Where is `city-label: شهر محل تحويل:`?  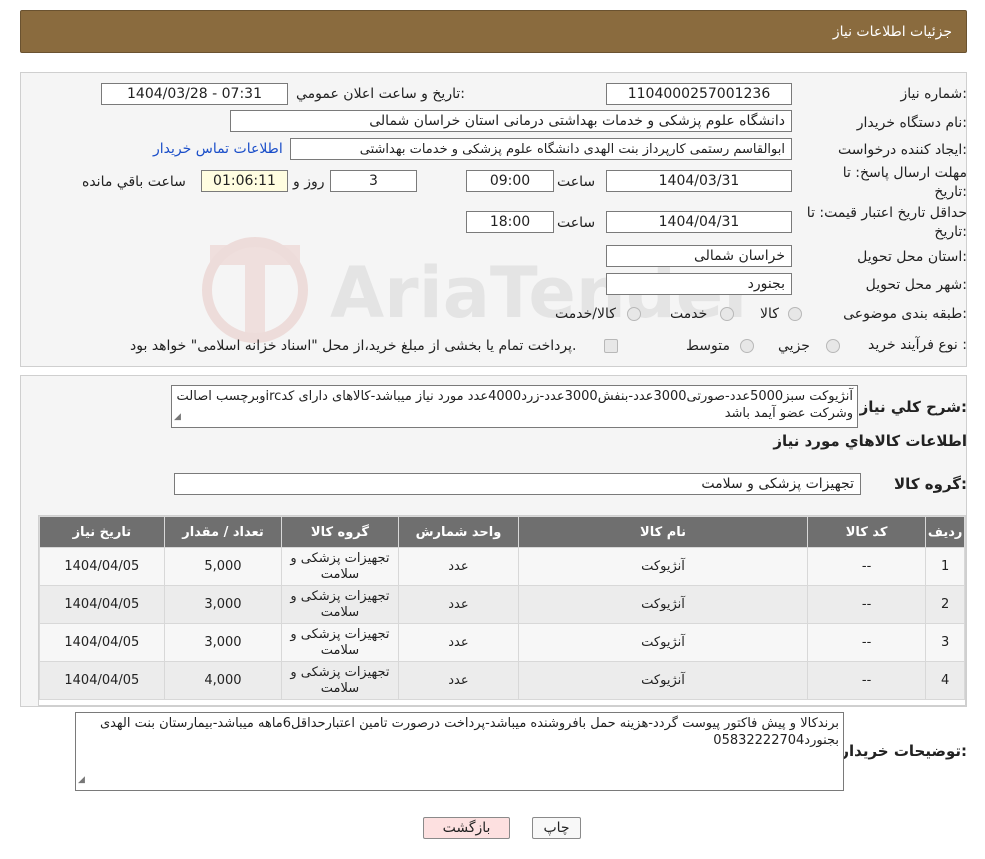
city-label: شهر محل تحويل: is located at coordinates (916, 285).